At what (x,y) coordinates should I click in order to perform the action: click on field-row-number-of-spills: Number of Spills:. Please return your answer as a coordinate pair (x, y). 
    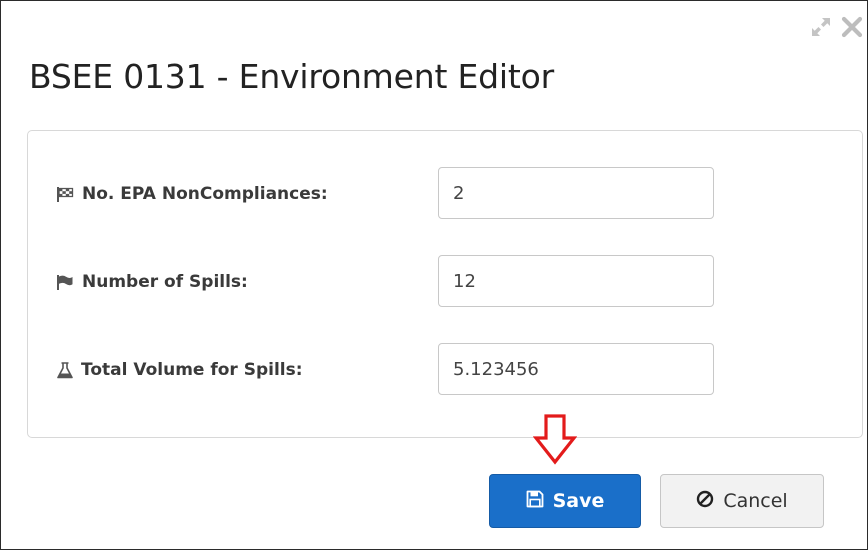
    Looking at the image, I should click on (445, 282).